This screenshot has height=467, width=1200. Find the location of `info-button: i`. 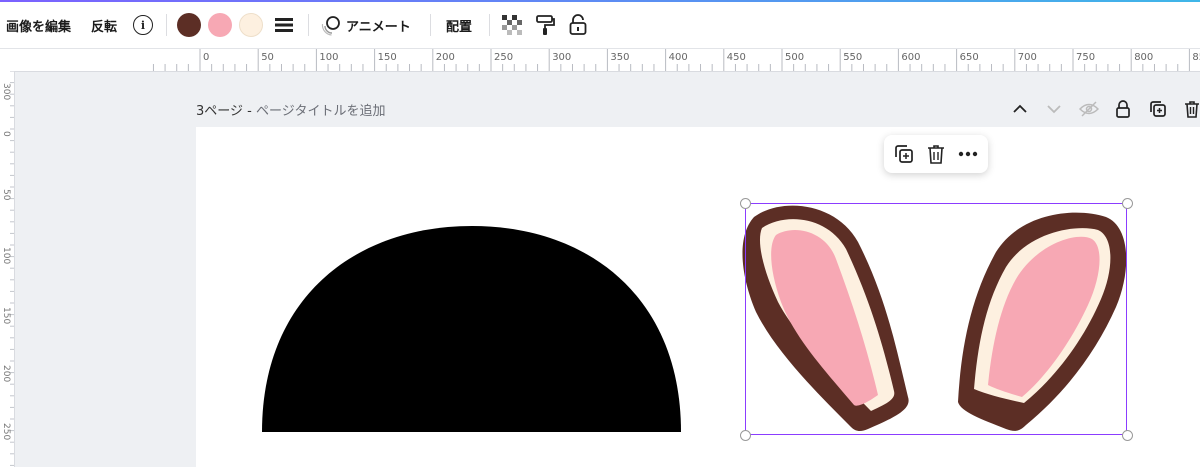

info-button: i is located at coordinates (143, 25).